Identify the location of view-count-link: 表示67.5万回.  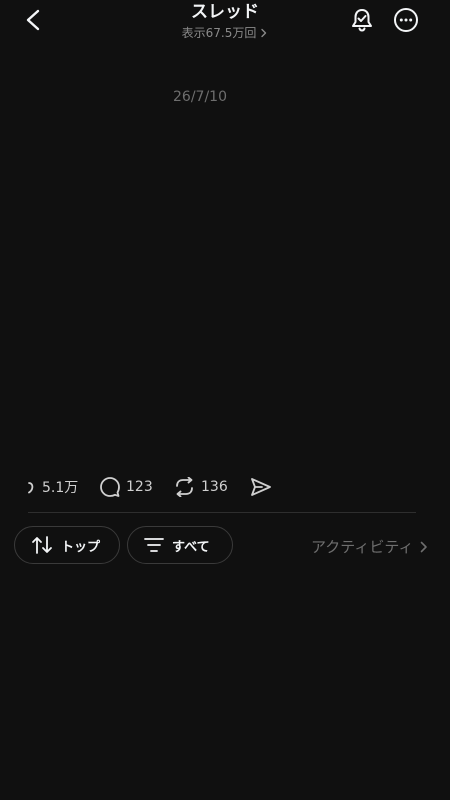
(225, 33).